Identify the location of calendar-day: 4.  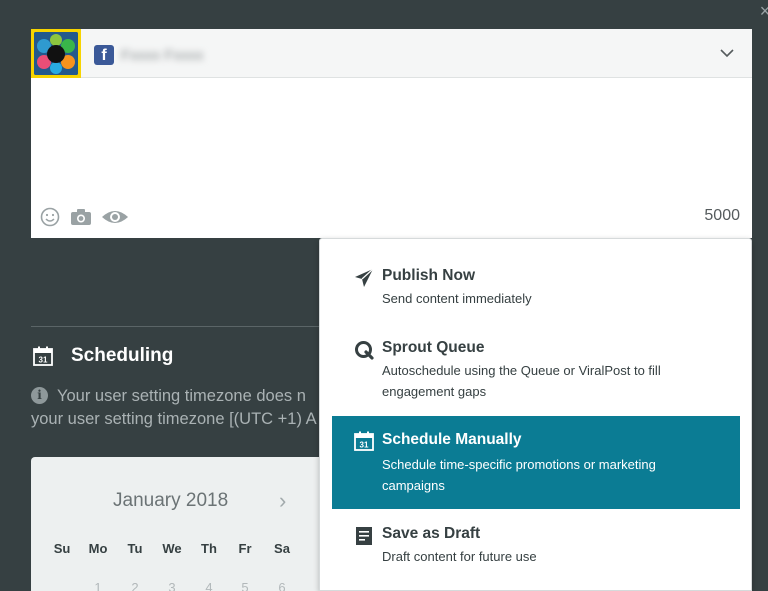
(209, 585).